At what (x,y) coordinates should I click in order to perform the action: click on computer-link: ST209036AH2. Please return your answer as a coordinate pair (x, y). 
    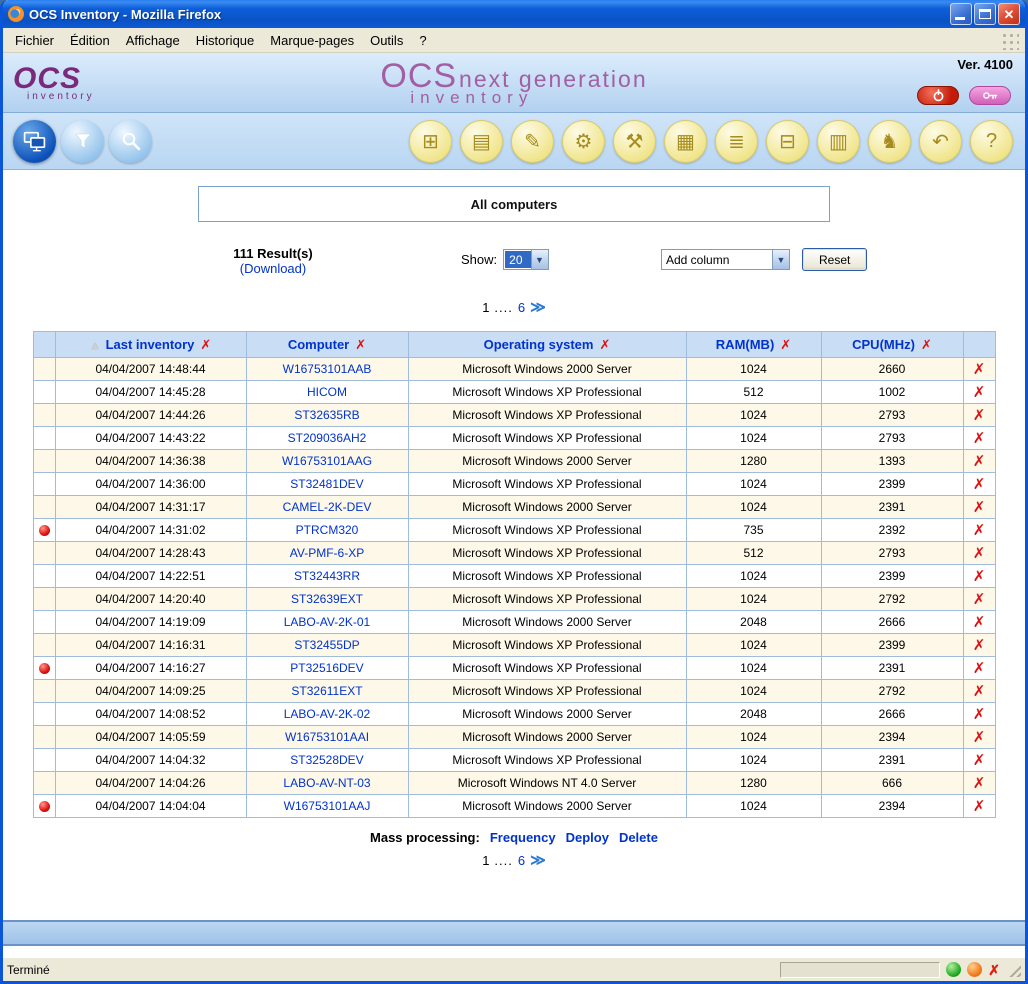
    Looking at the image, I should click on (327, 438).